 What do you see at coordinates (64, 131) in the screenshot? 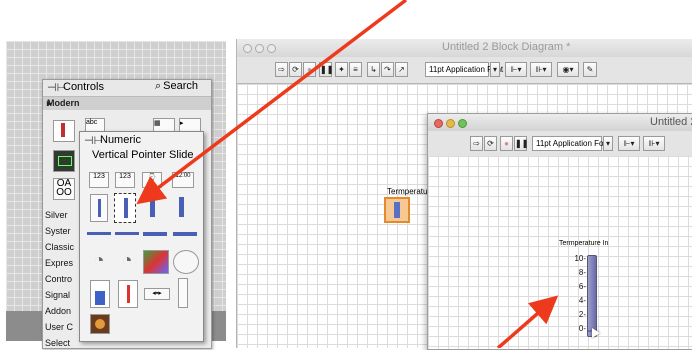
I see `numeric-category-icon` at bounding box center [64, 131].